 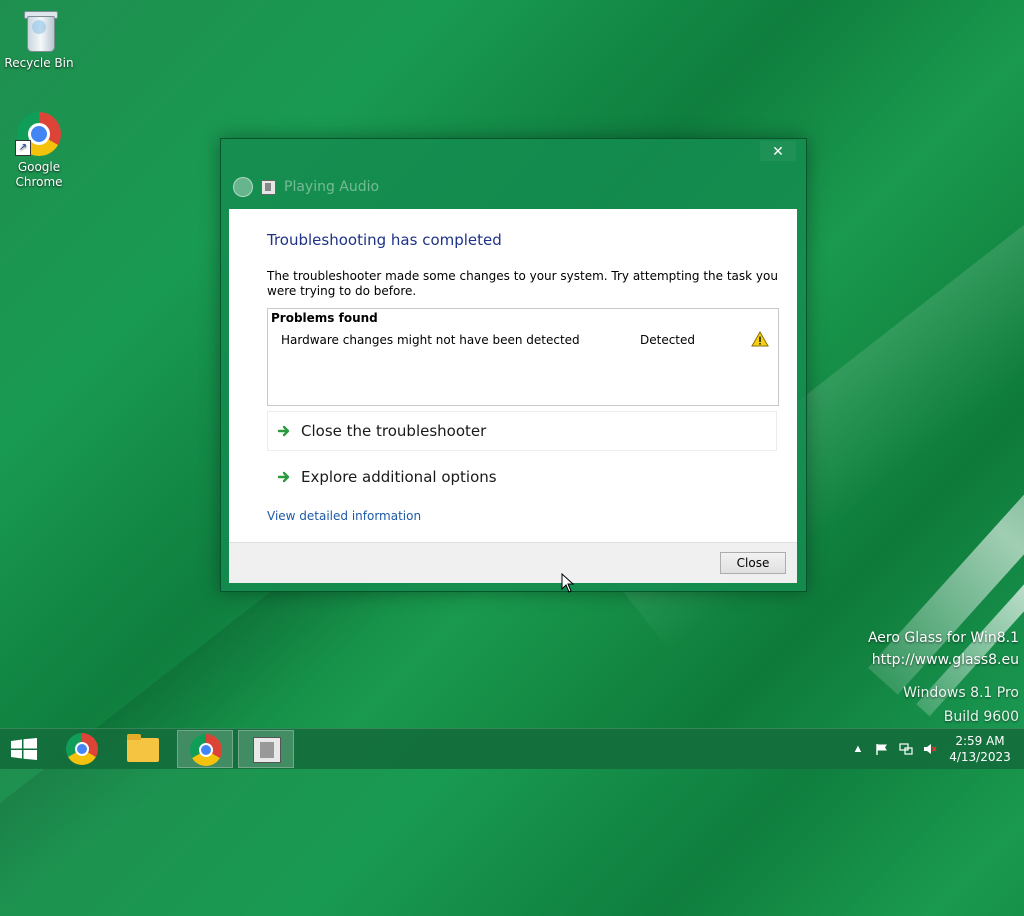 I want to click on desktop-icon-label: Google Chrome, so click(x=39, y=174).